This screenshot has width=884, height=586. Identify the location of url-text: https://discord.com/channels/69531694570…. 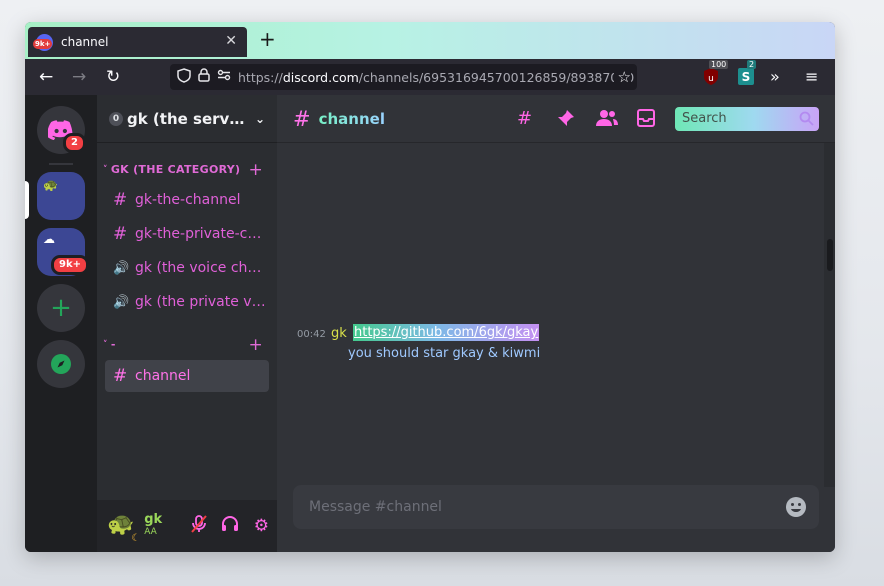
(436, 77).